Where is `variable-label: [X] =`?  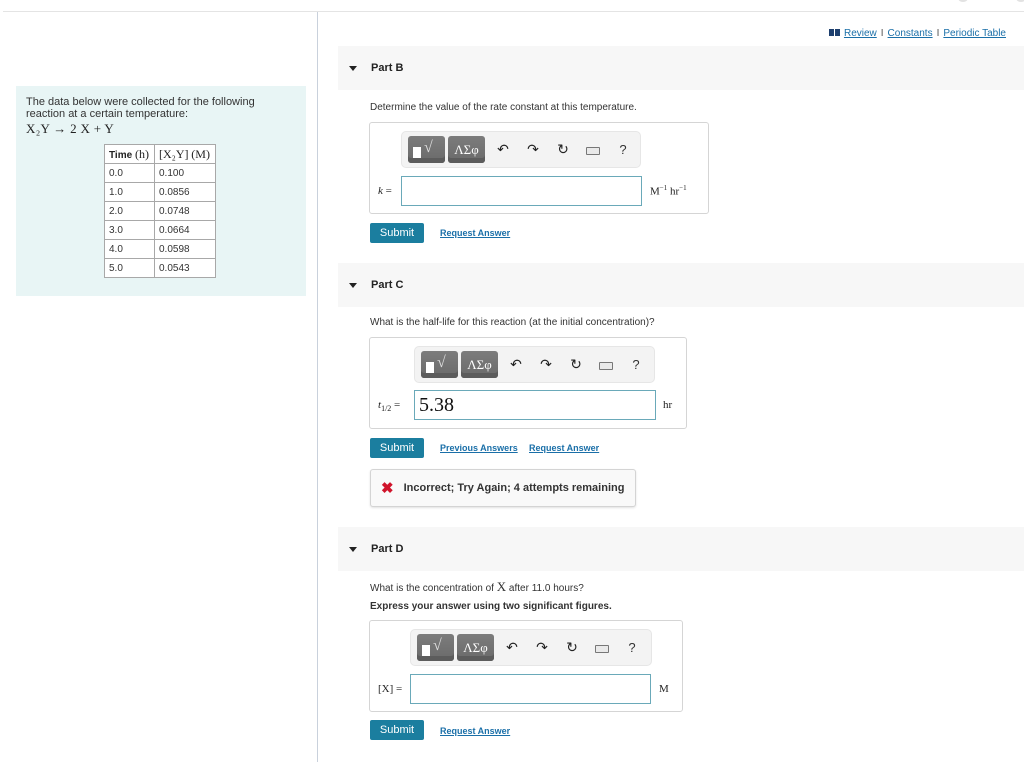
variable-label: [X] = is located at coordinates (390, 689).